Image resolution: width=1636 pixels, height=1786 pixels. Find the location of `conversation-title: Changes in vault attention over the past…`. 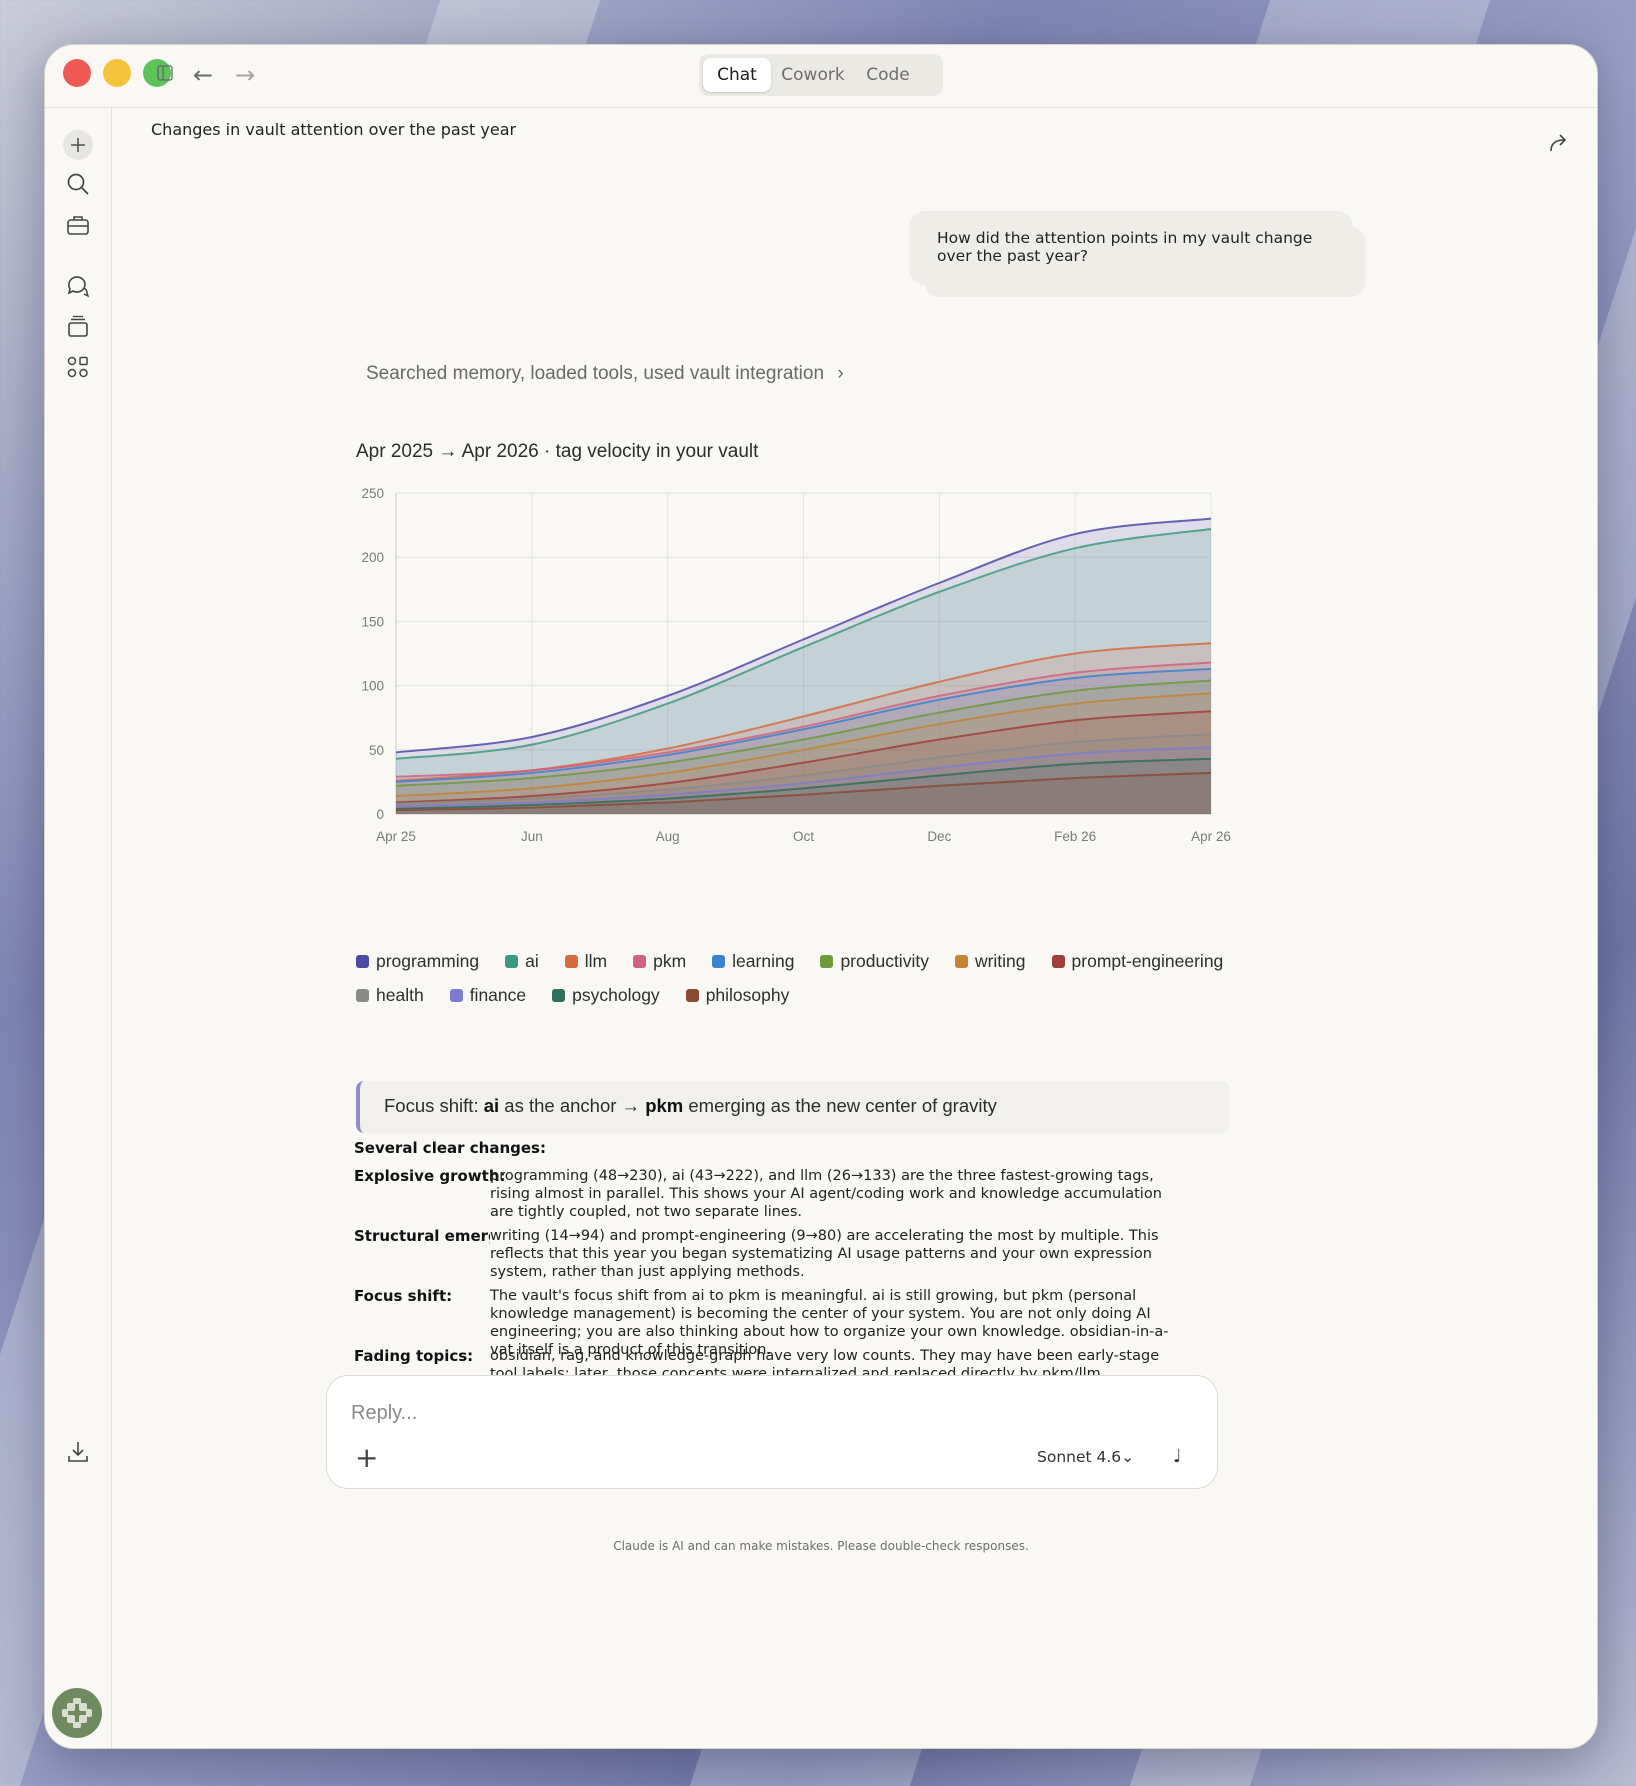

conversation-title: Changes in vault attention over the past… is located at coordinates (333, 129).